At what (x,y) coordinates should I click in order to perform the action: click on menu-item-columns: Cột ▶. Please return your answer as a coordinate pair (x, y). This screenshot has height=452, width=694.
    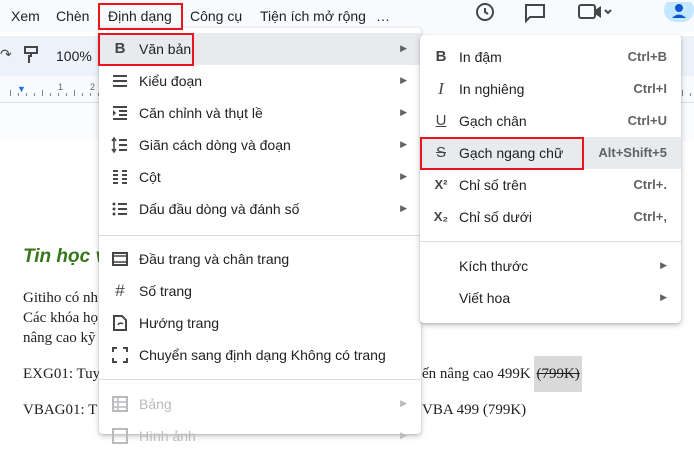
    Looking at the image, I should click on (260, 177).